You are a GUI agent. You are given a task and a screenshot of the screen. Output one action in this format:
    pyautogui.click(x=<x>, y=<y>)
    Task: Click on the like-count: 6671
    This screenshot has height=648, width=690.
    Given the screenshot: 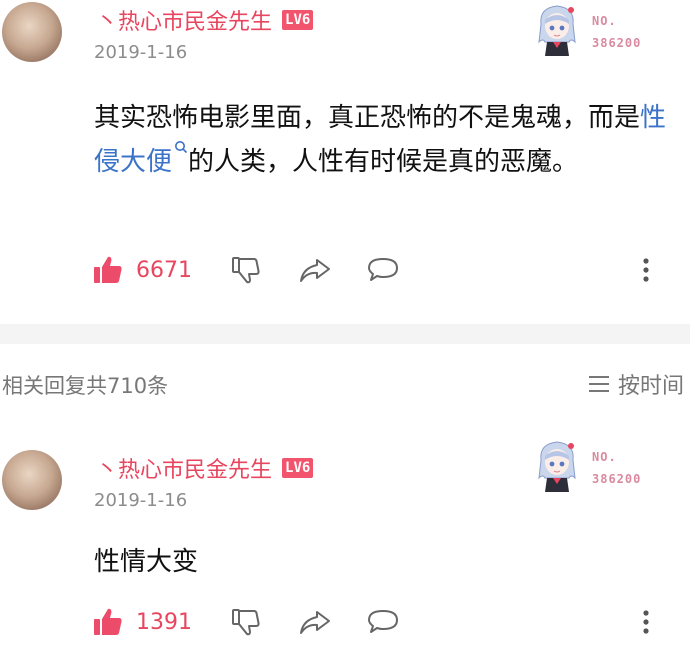 What is the action you would take?
    pyautogui.click(x=164, y=270)
    